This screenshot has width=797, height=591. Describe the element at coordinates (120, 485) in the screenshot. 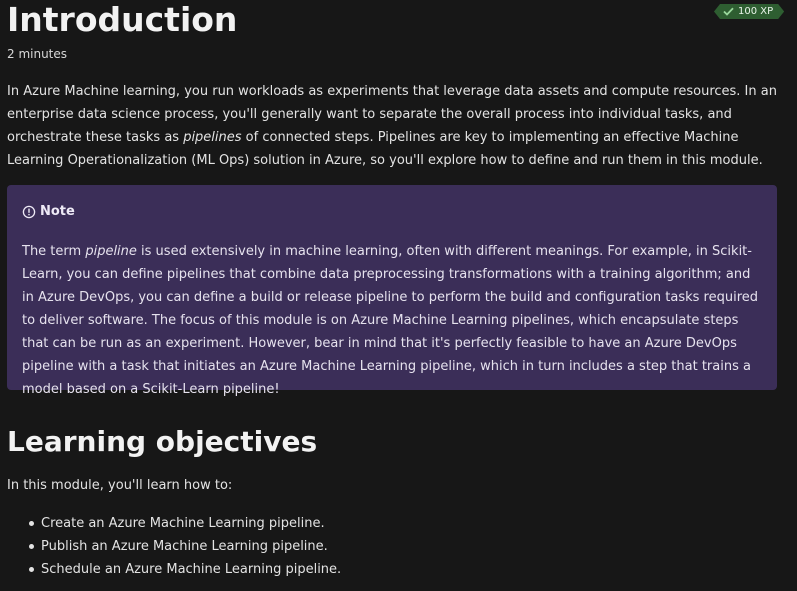

I see `objectives-lead: In this module, you'll learn how to:` at that location.